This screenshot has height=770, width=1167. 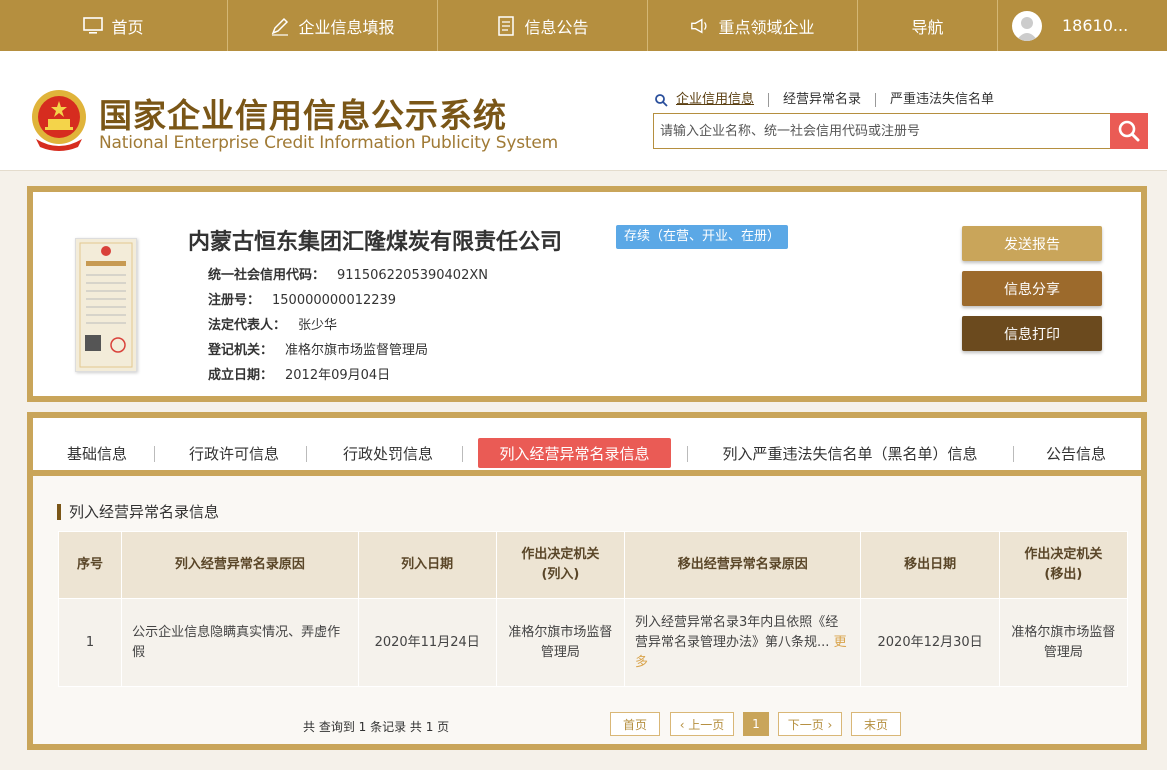 What do you see at coordinates (1027, 25) in the screenshot?
I see `avatar` at bounding box center [1027, 25].